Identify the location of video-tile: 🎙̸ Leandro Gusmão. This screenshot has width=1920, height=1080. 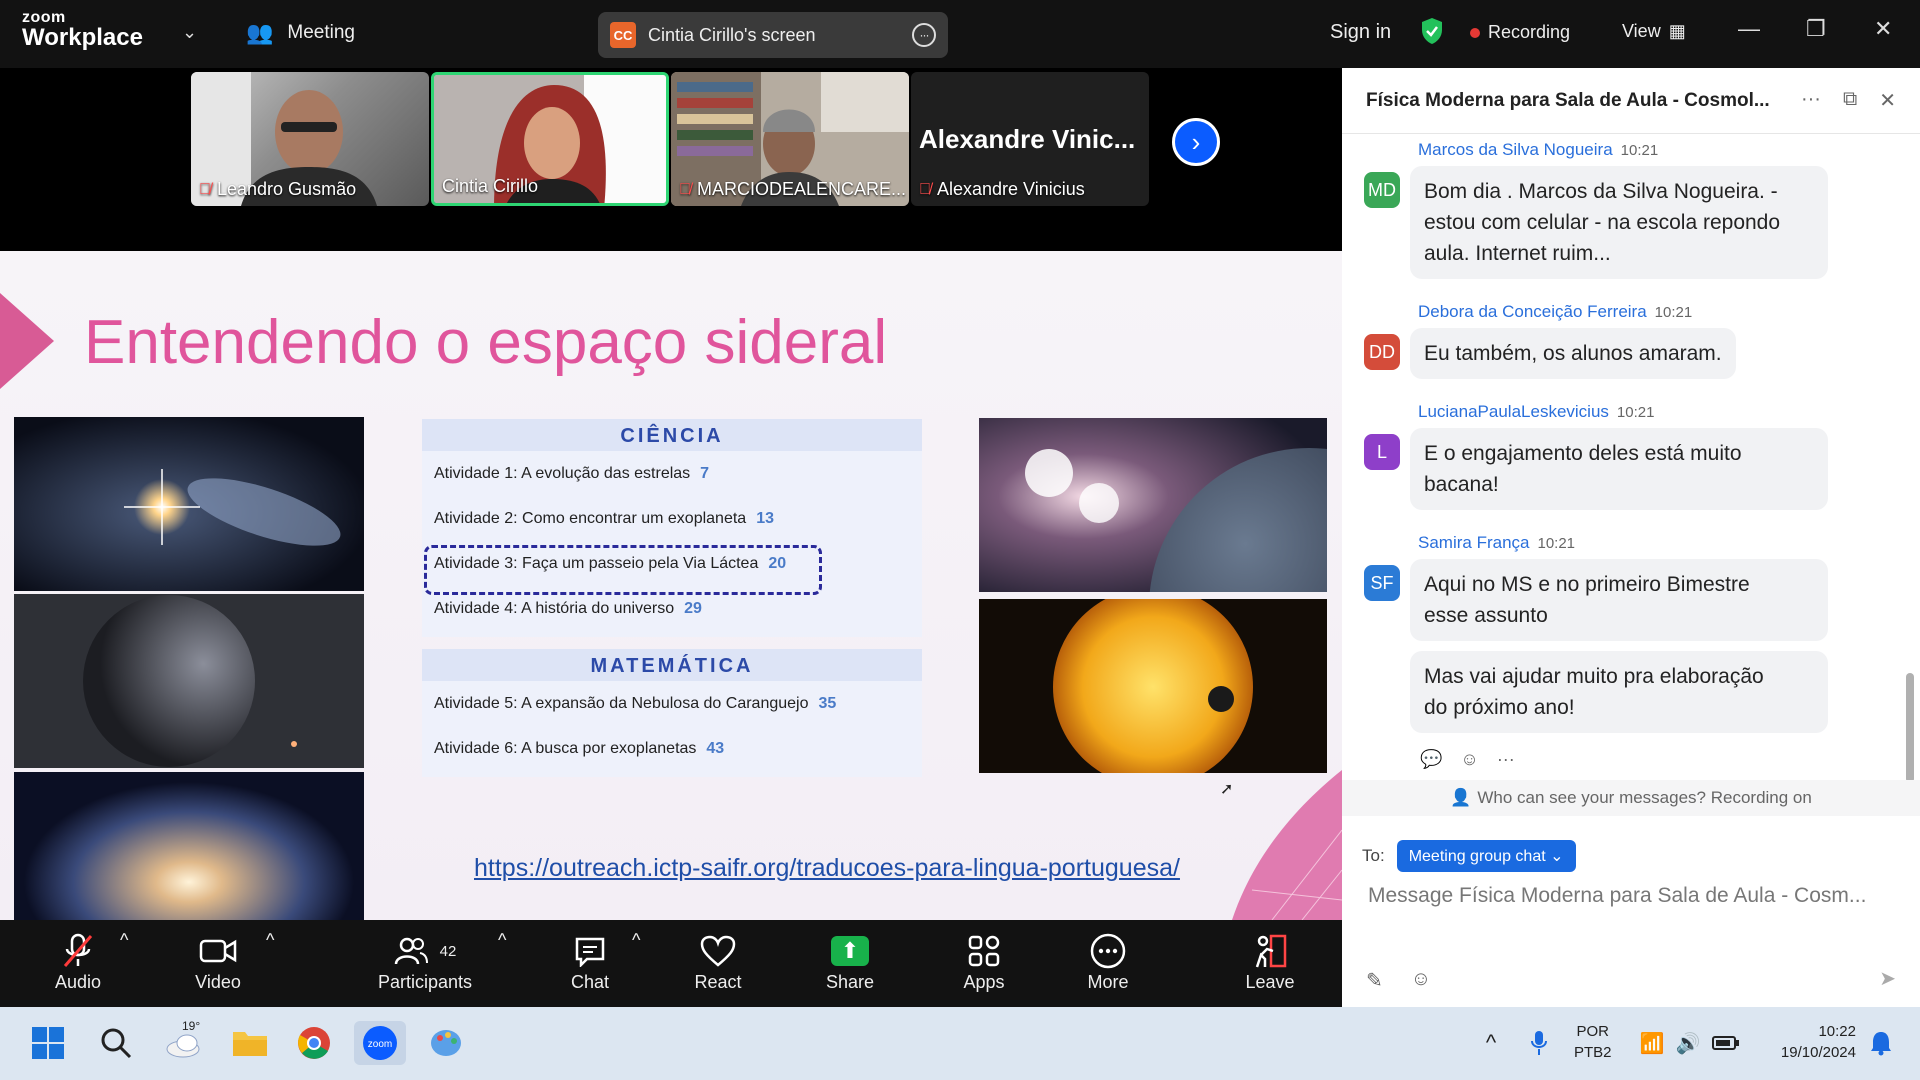
(310, 139).